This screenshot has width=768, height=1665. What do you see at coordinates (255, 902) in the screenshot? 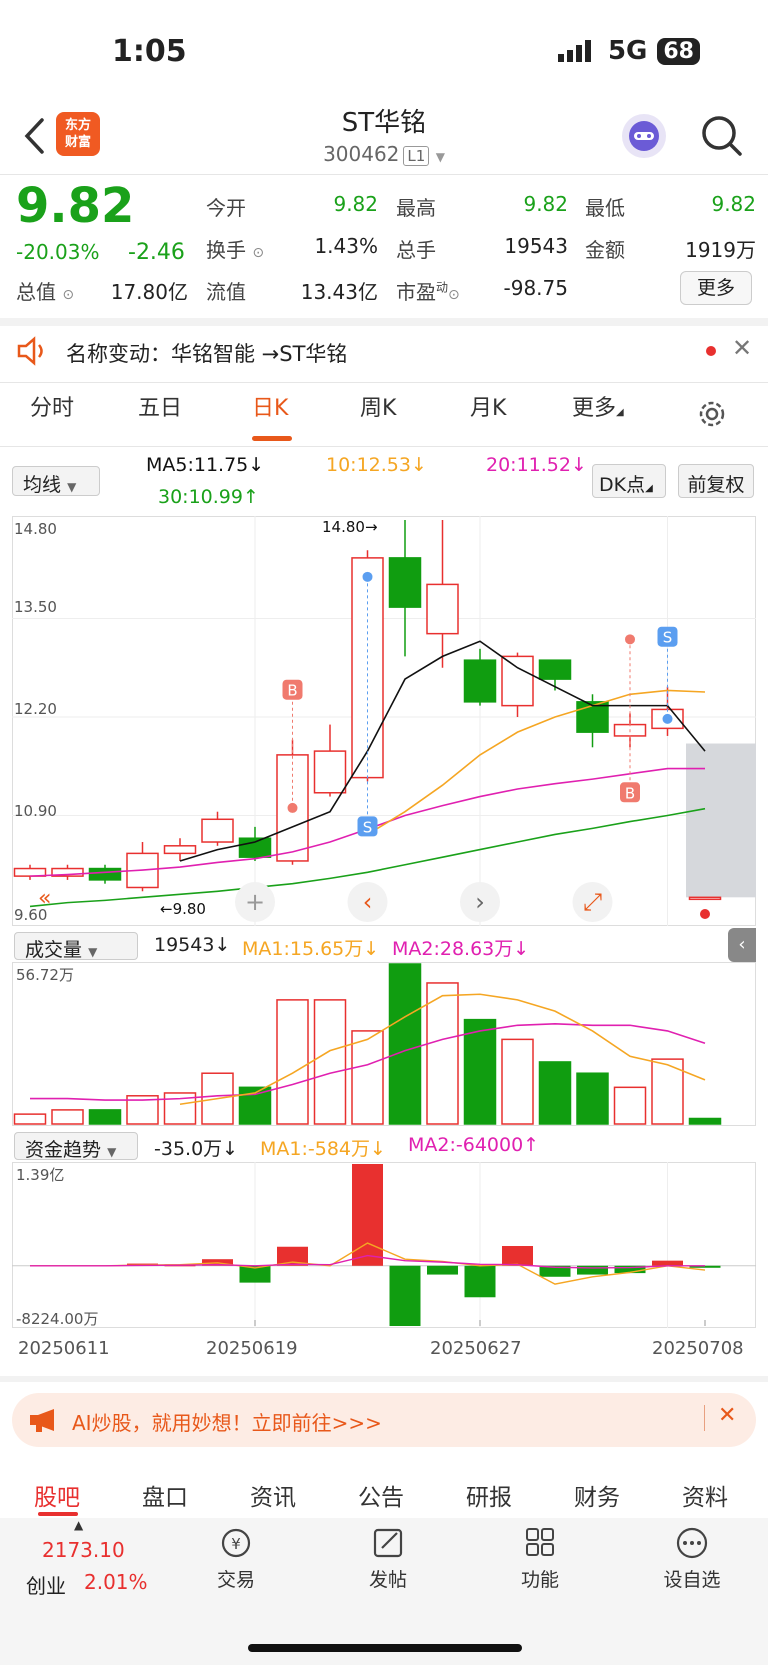
I see `crosshair-icon-glyph: +` at bounding box center [255, 902].